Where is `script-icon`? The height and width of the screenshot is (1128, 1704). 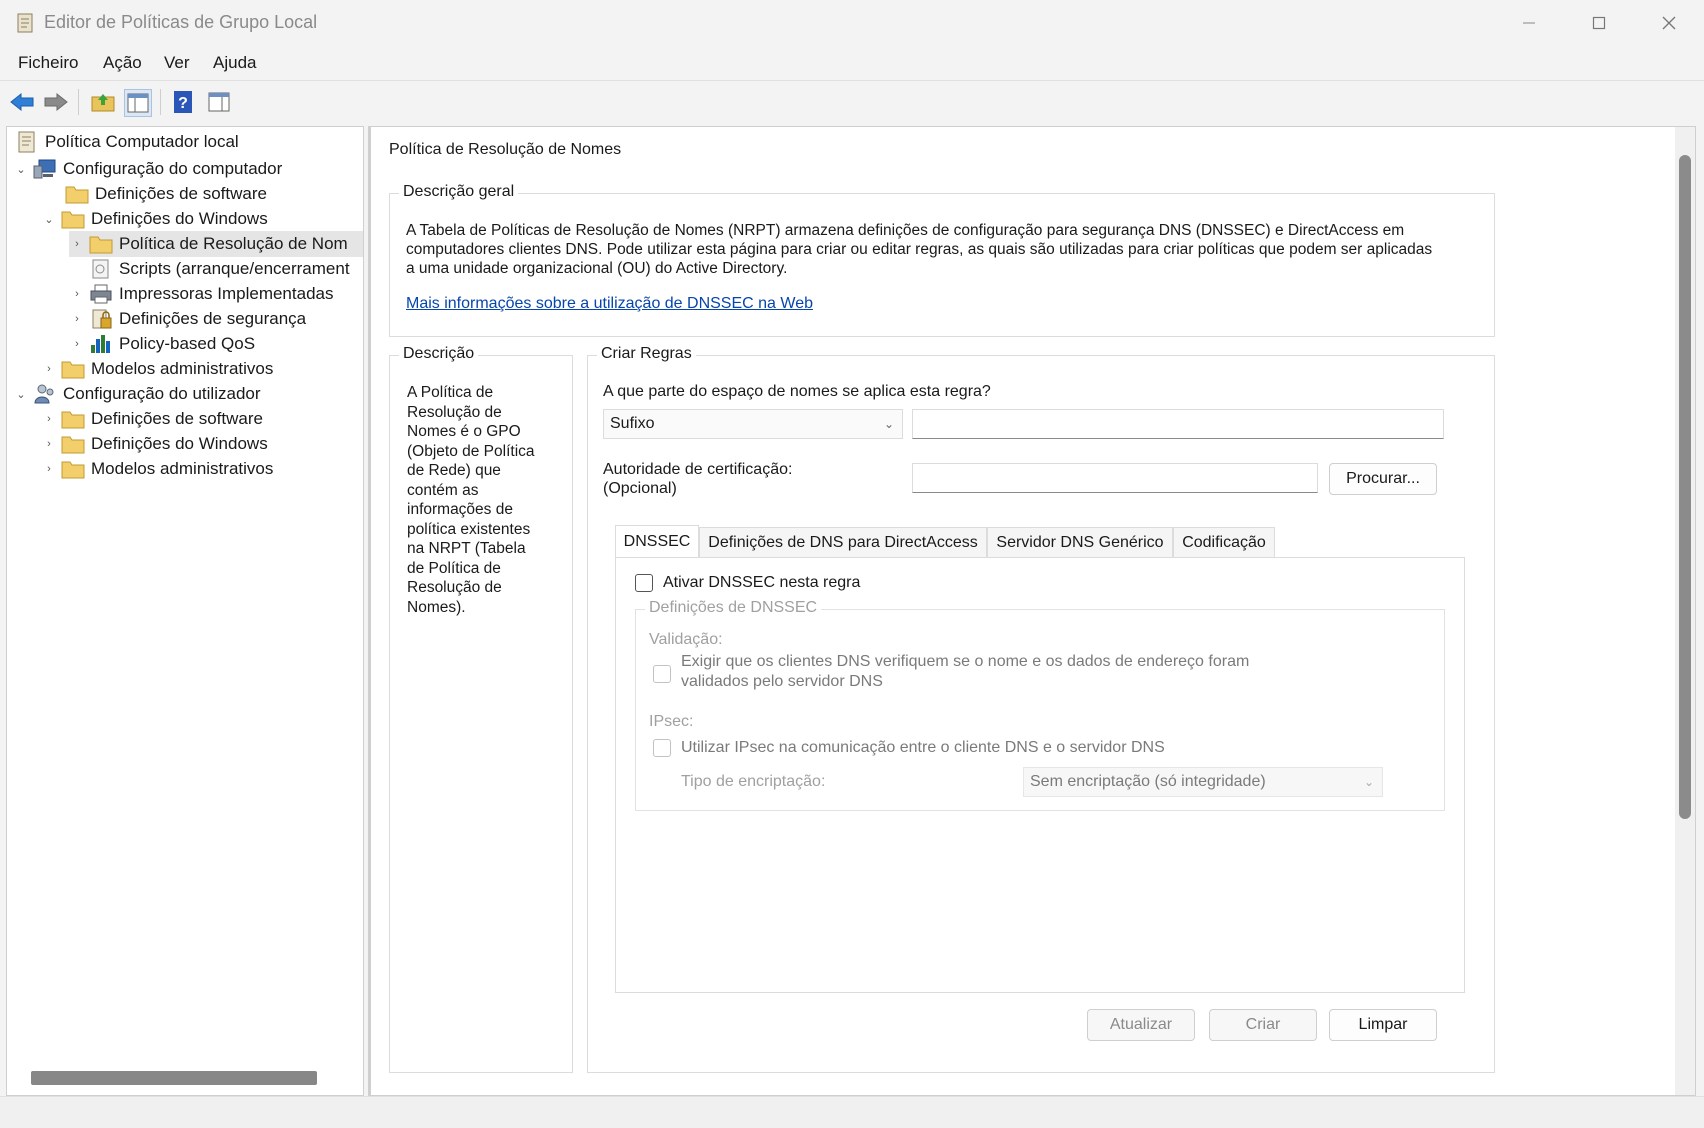 script-icon is located at coordinates (100, 269).